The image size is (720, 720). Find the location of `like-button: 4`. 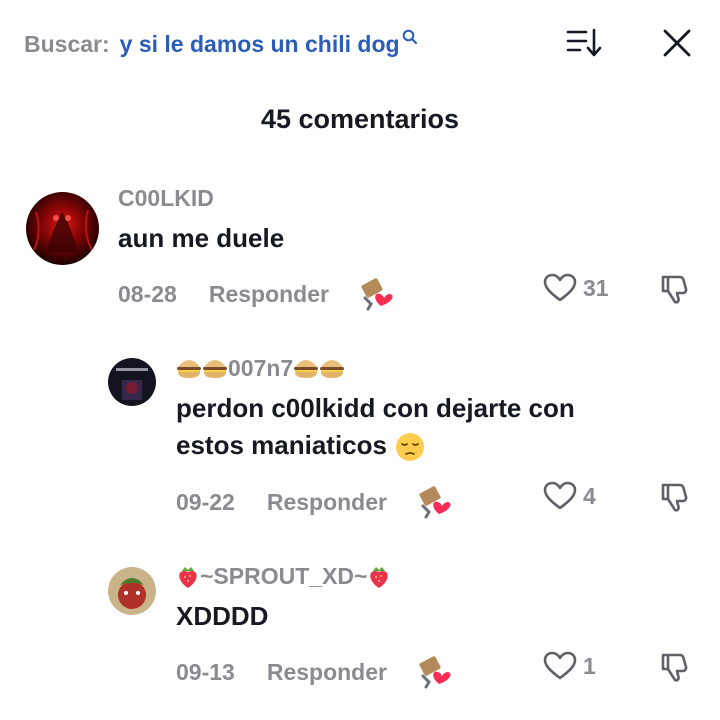

like-button: 4 is located at coordinates (569, 496).